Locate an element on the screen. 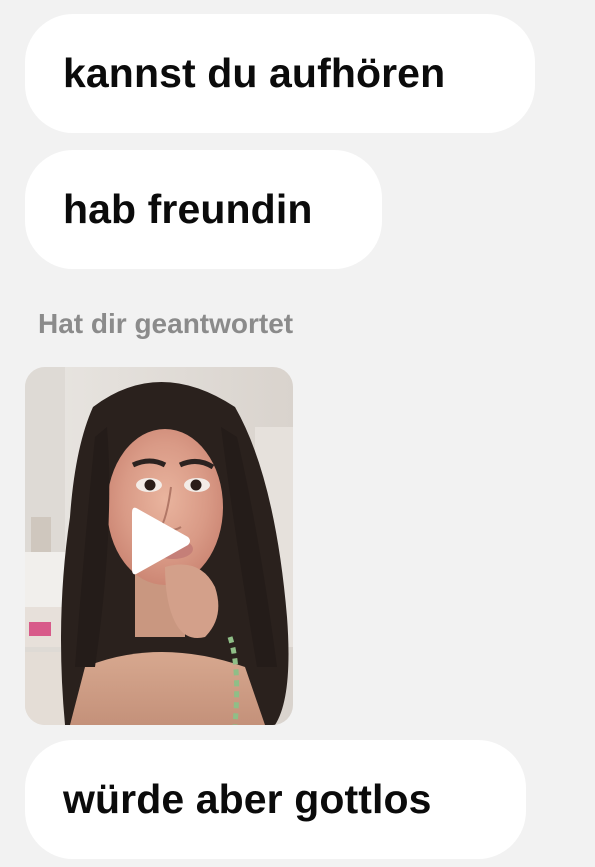 The width and height of the screenshot is (595, 867). message-text: hab freundin is located at coordinates (188, 209).